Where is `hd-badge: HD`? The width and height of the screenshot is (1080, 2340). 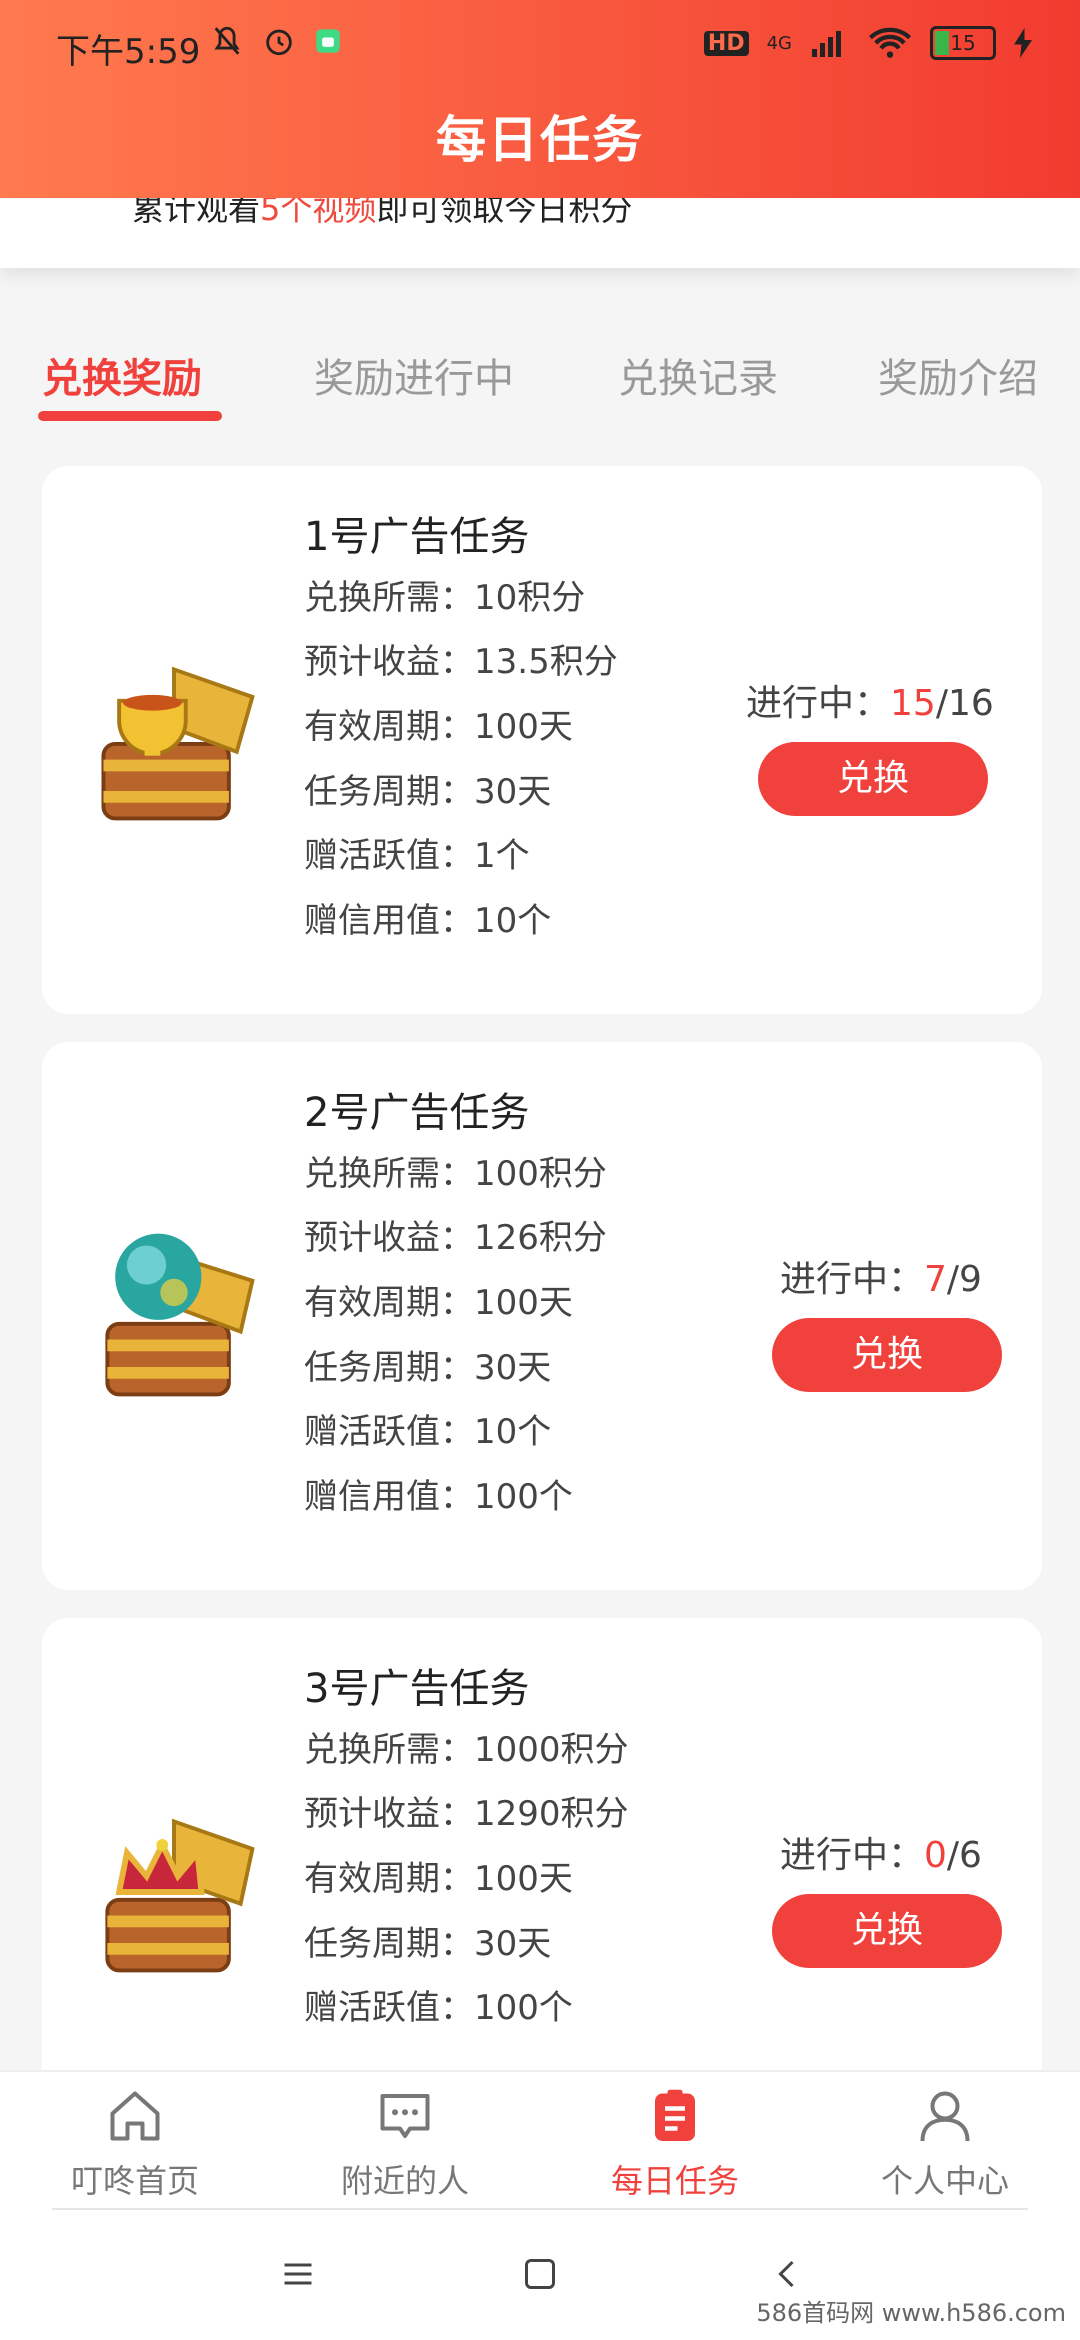
hd-badge: HD is located at coordinates (726, 43).